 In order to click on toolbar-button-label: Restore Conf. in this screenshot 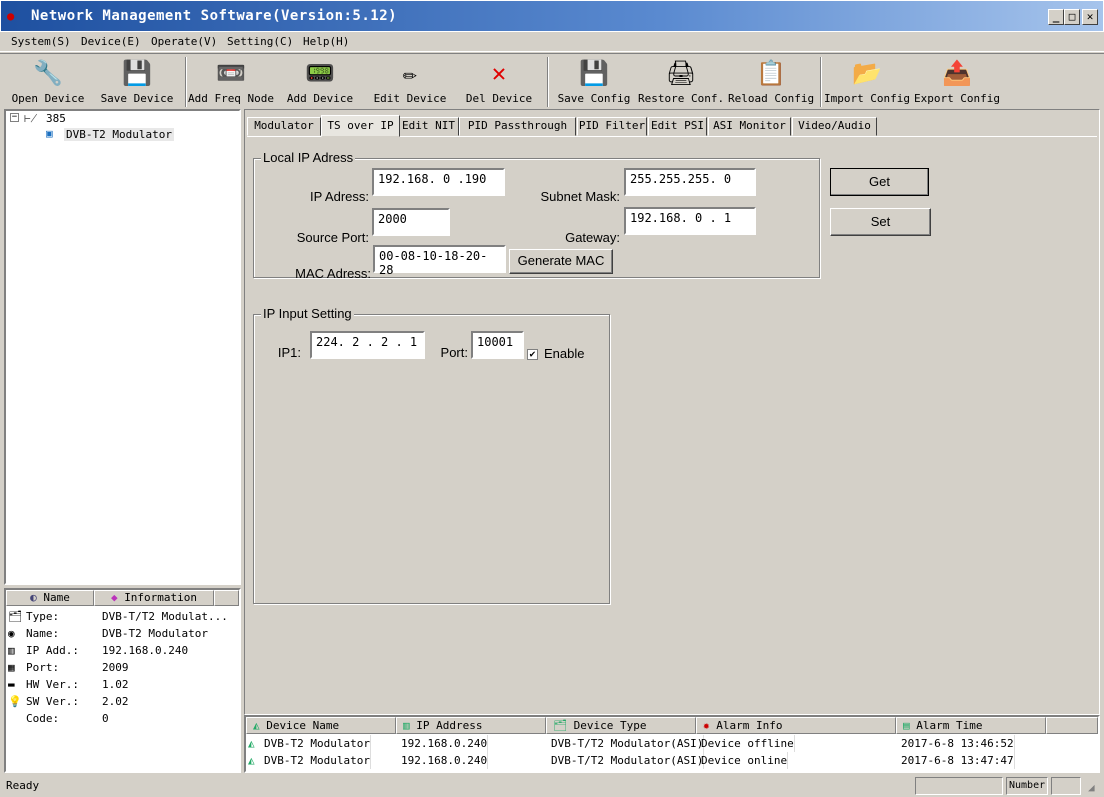, I will do `click(681, 98)`.